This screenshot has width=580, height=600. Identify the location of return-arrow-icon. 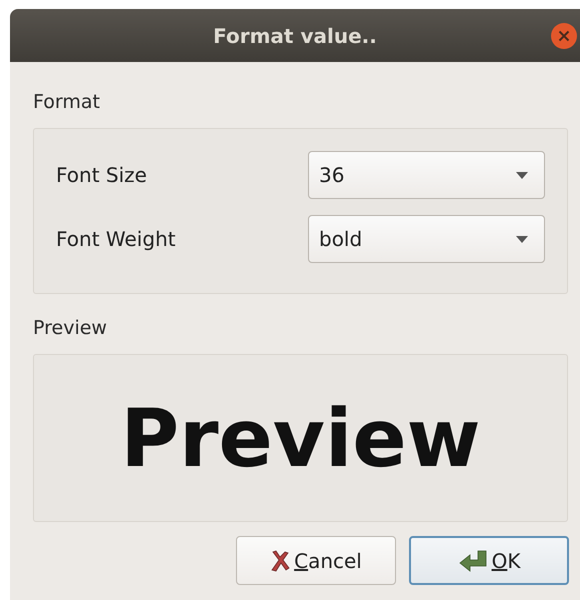
(473, 561).